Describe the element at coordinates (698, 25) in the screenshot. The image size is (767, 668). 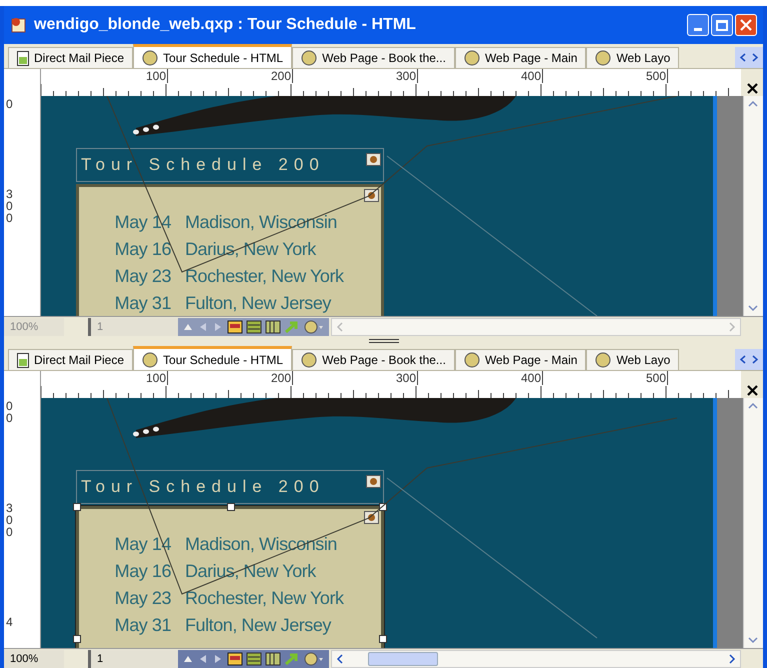
I see `minimize-button` at that location.